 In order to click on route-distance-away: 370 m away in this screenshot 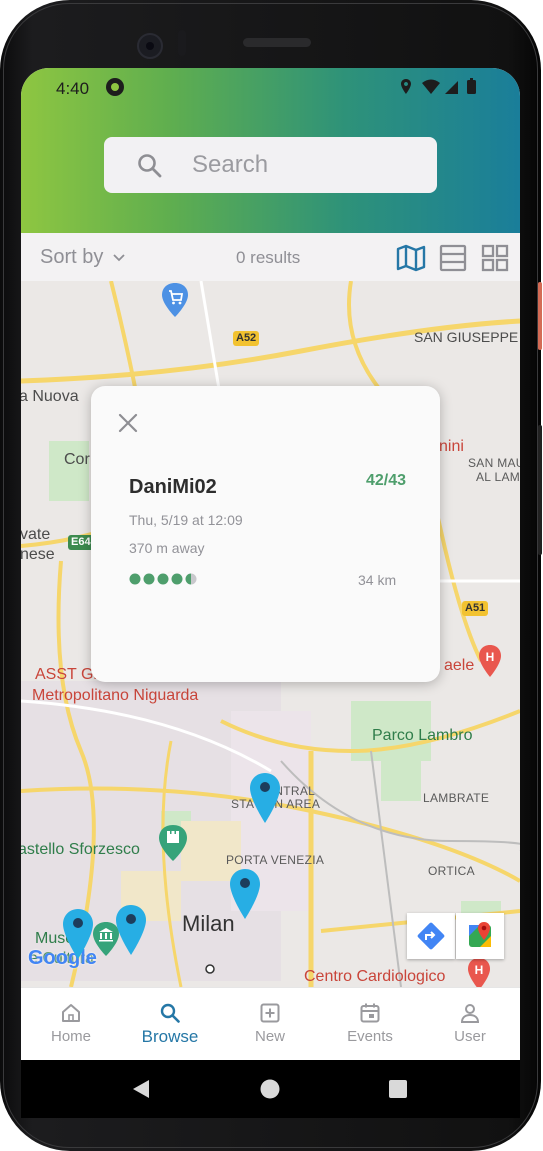, I will do `click(167, 548)`.